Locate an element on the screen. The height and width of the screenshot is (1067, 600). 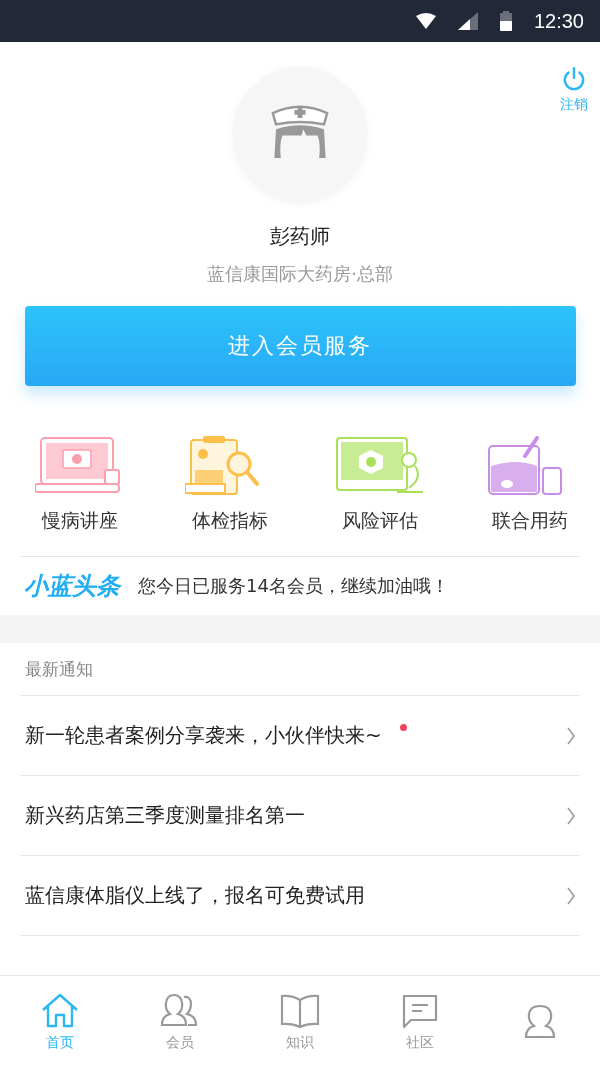
section-title: 最新通知 is located at coordinates (300, 669).